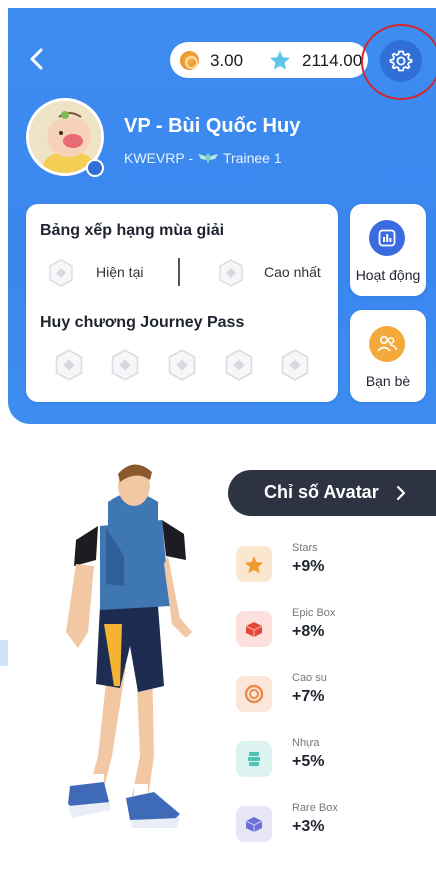 The height and width of the screenshot is (896, 436). I want to click on stat-row-rare-box: Rare Box +3%, so click(331, 827).